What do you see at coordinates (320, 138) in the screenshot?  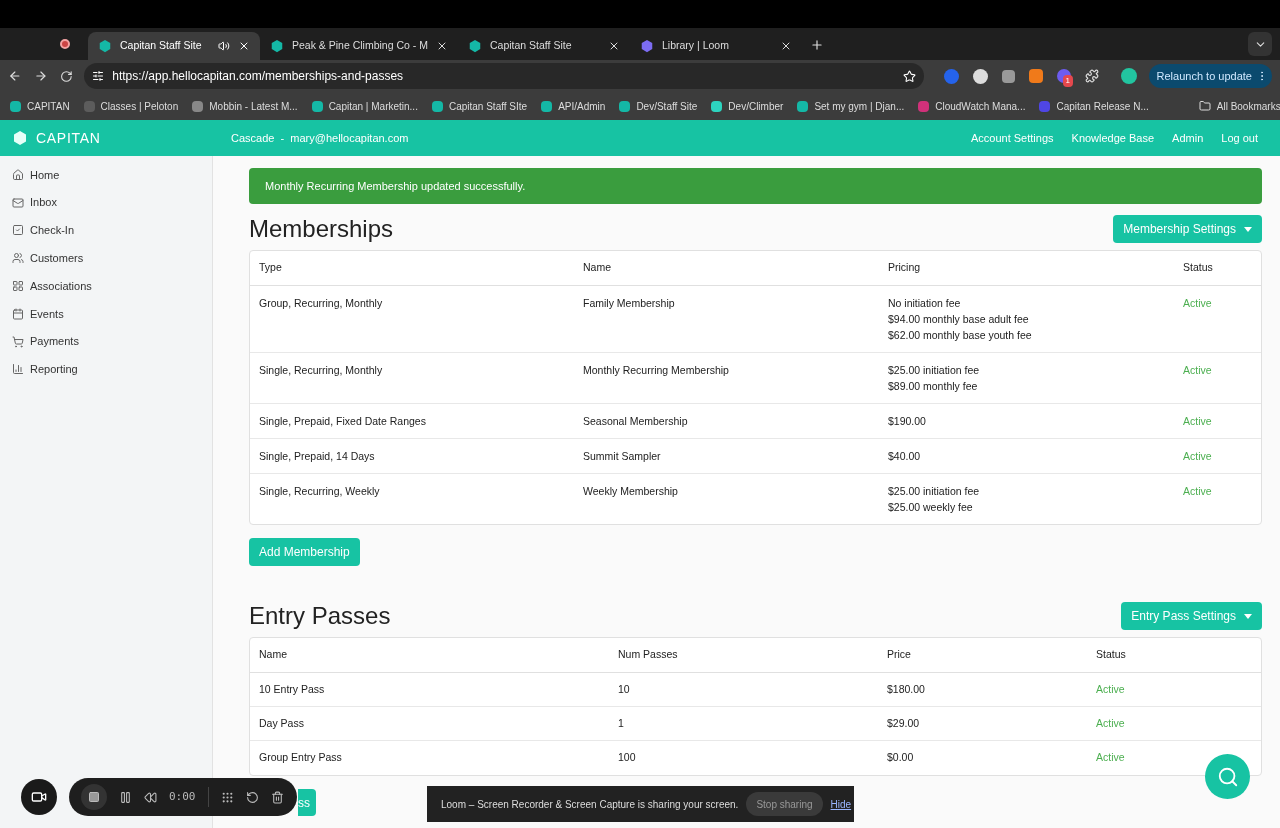 I see `account-context: Cascade - mary@hellocapitan.com` at bounding box center [320, 138].